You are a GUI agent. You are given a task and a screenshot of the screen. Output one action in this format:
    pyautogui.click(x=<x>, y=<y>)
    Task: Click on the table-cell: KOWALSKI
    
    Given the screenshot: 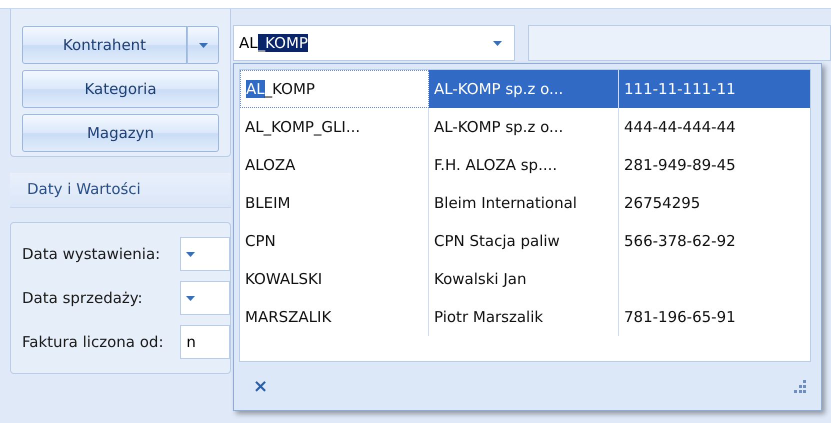 What is the action you would take?
    pyautogui.click(x=283, y=279)
    